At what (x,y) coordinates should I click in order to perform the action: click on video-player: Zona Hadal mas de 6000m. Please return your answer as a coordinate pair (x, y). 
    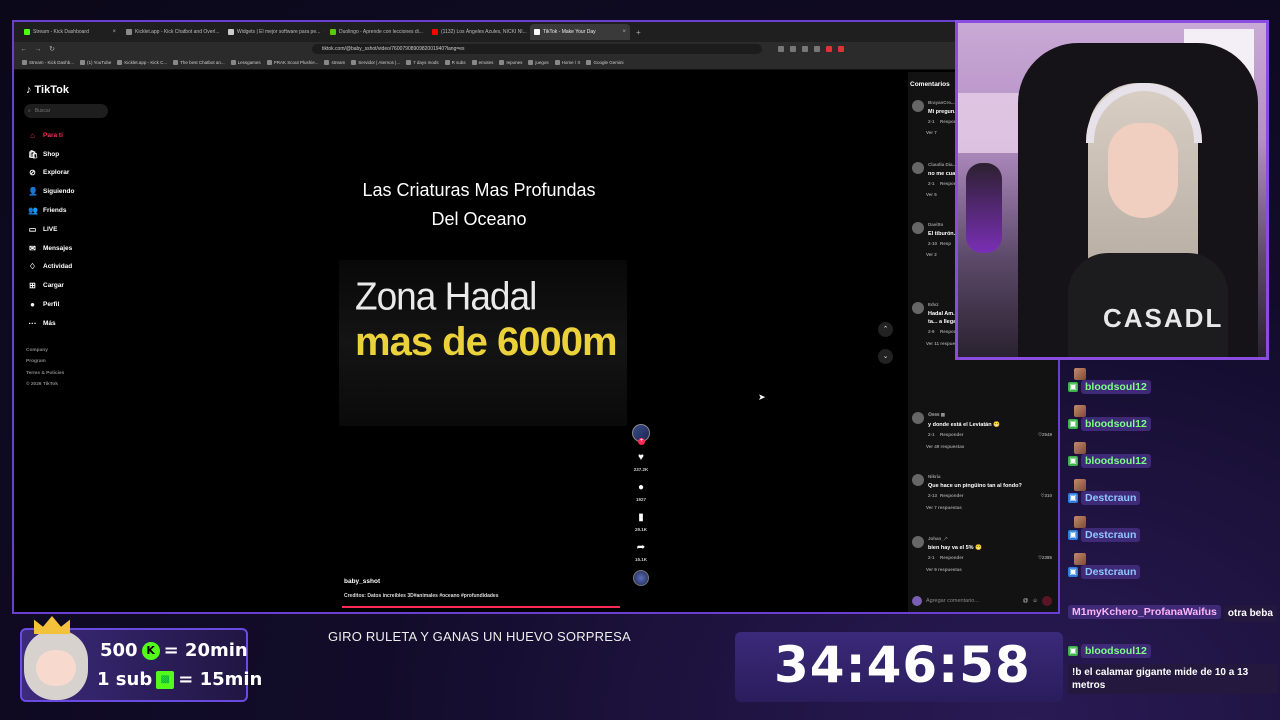
    Looking at the image, I should click on (483, 343).